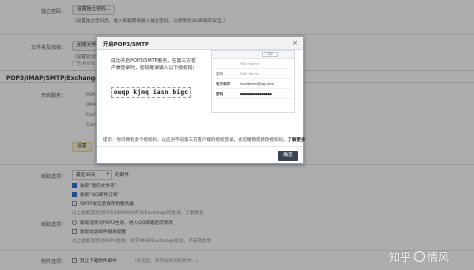  What do you see at coordinates (295, 43) in the screenshot?
I see `close-icon: ×` at bounding box center [295, 43].